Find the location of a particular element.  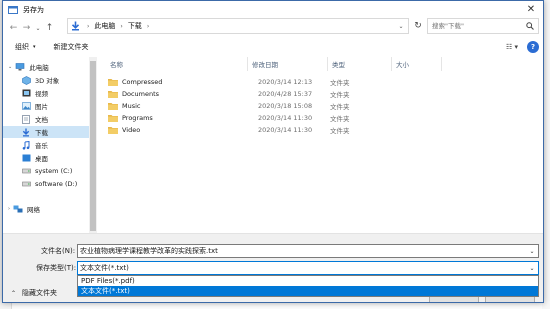

save-type-label: 保存类型(T): is located at coordinates (56, 268).